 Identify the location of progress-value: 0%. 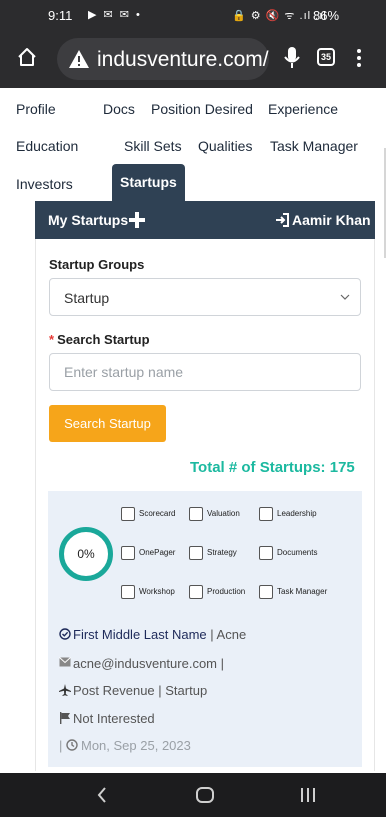
(86, 554).